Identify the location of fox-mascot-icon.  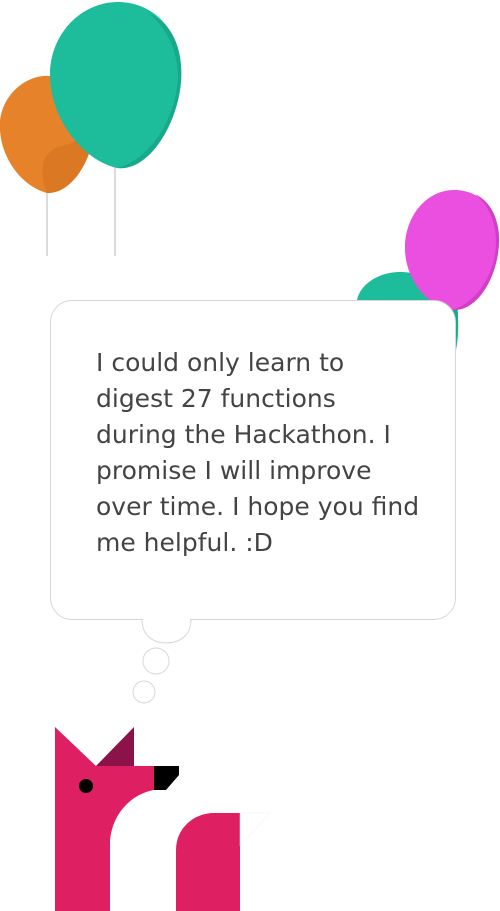
(163, 819).